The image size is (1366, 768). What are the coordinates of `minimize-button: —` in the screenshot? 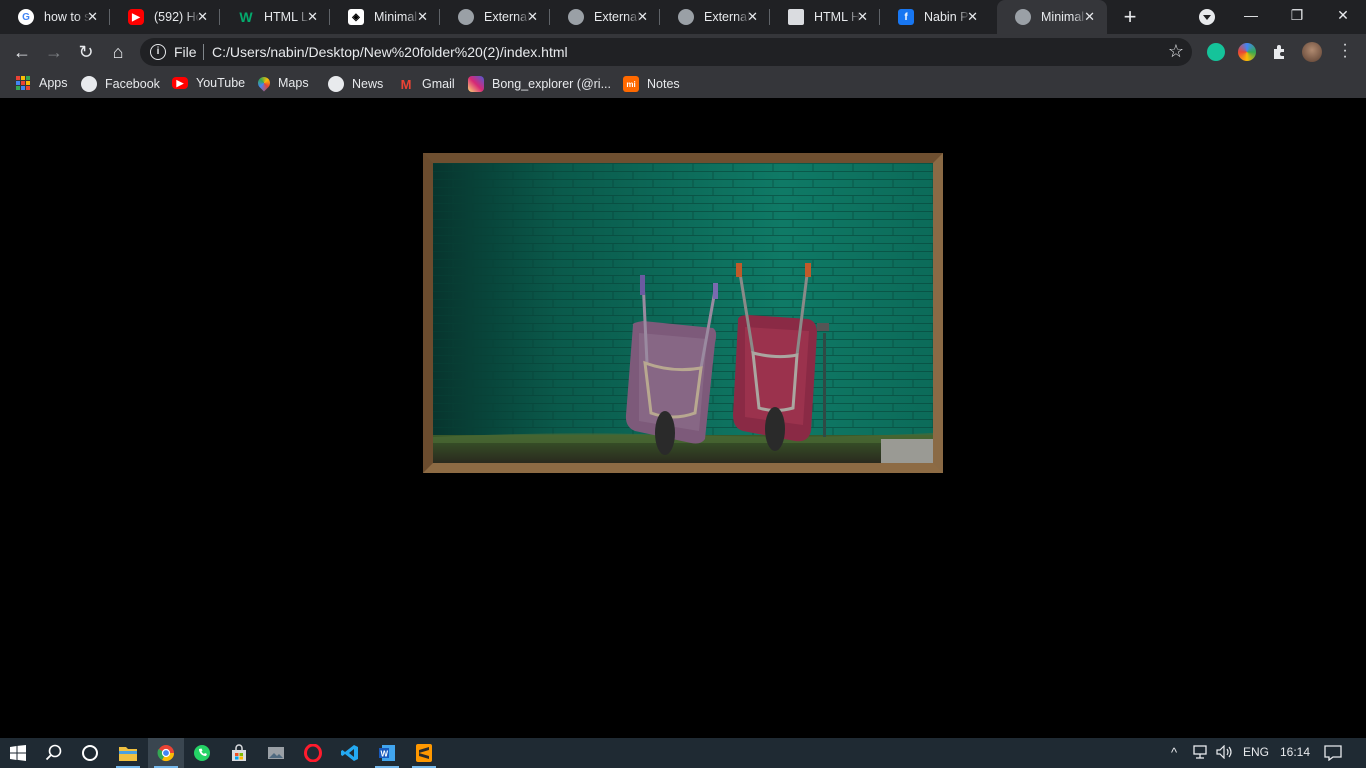 It's located at (1251, 16).